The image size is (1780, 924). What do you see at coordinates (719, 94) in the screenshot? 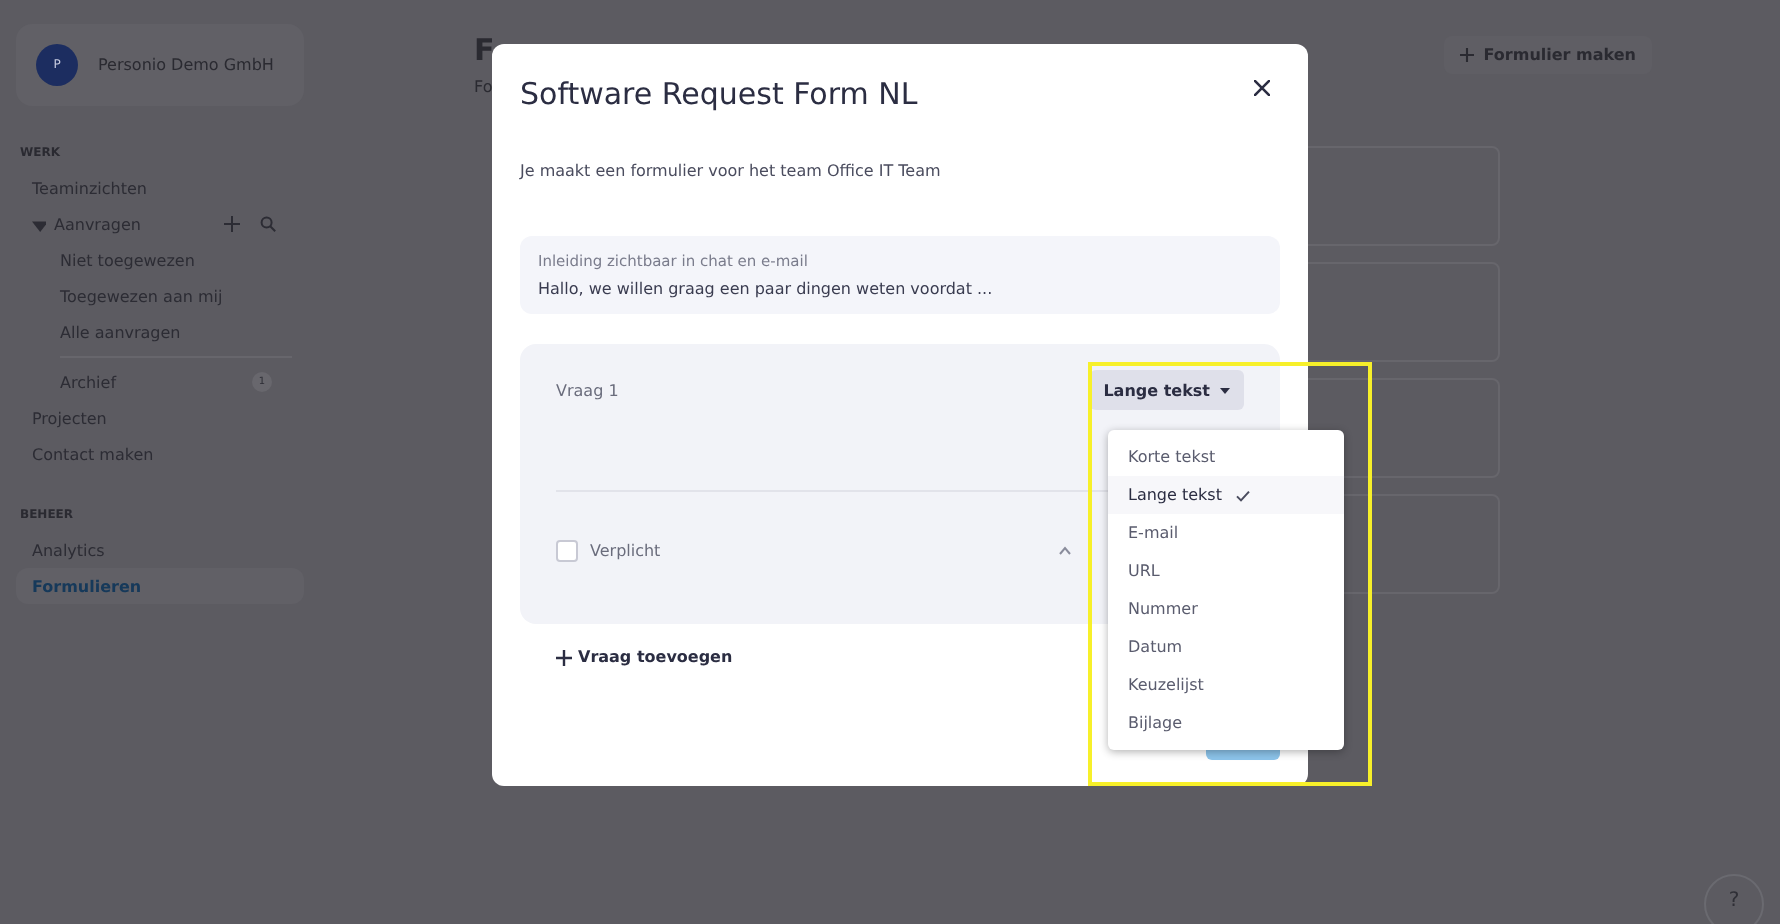
I see `modal-title: Software Request Form NL` at bounding box center [719, 94].